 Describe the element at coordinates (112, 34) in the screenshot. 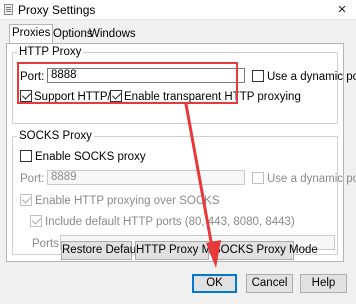

I see `tab-windows: Windows` at that location.